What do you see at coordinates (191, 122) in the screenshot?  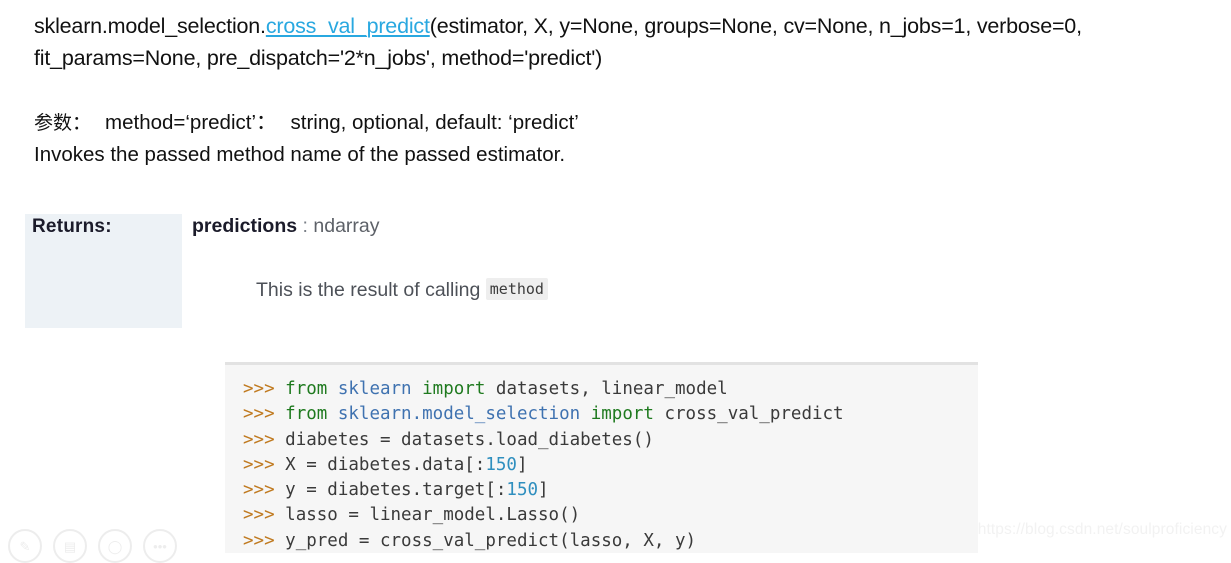 I see `params-method-signature: method=‘predict’：` at bounding box center [191, 122].